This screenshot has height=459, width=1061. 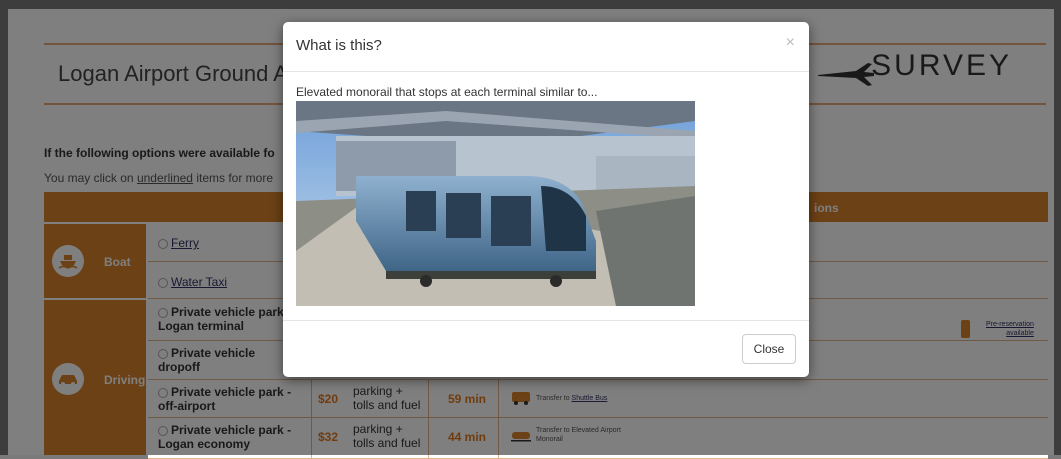 I want to click on close-icon: ×, so click(x=790, y=43).